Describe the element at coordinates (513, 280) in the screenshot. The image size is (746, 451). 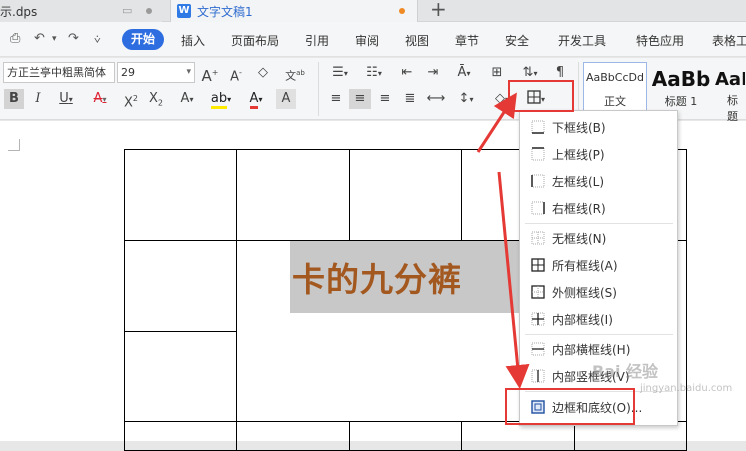
I see `arrow-to-borders-shading` at that location.